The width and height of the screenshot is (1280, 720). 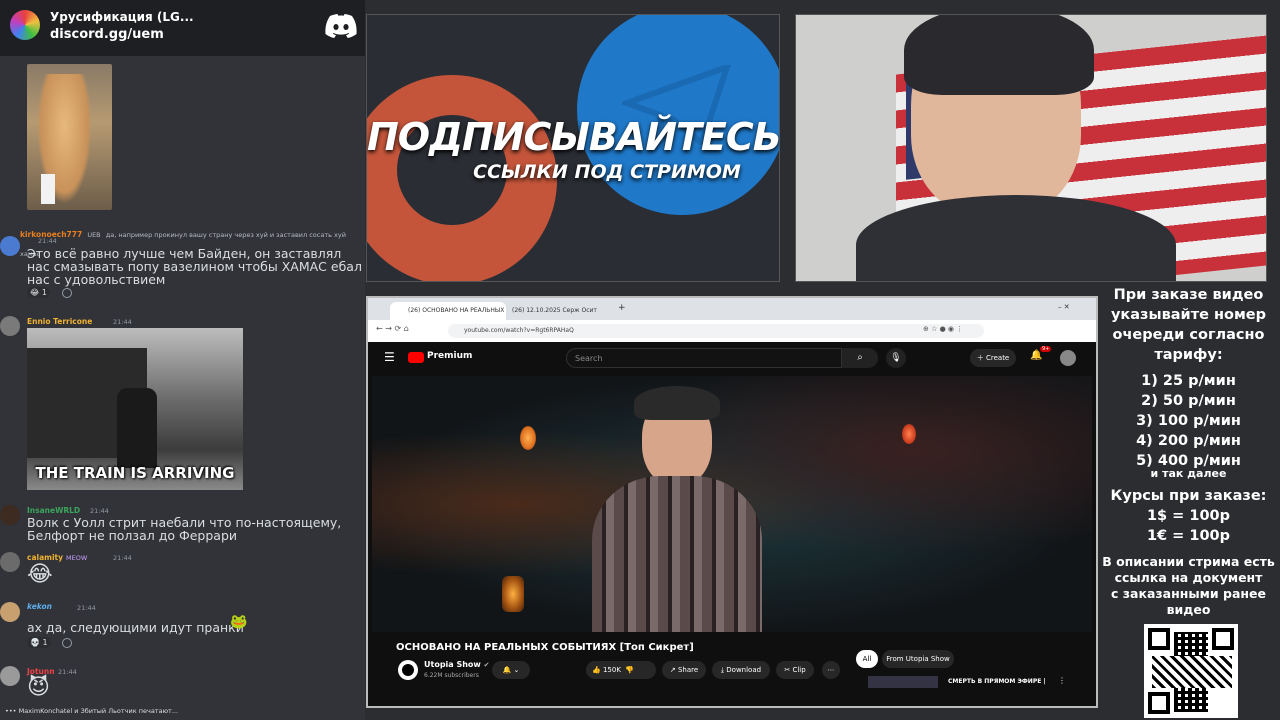 I want to click on create-button: ＋ Create, so click(x=993, y=358).